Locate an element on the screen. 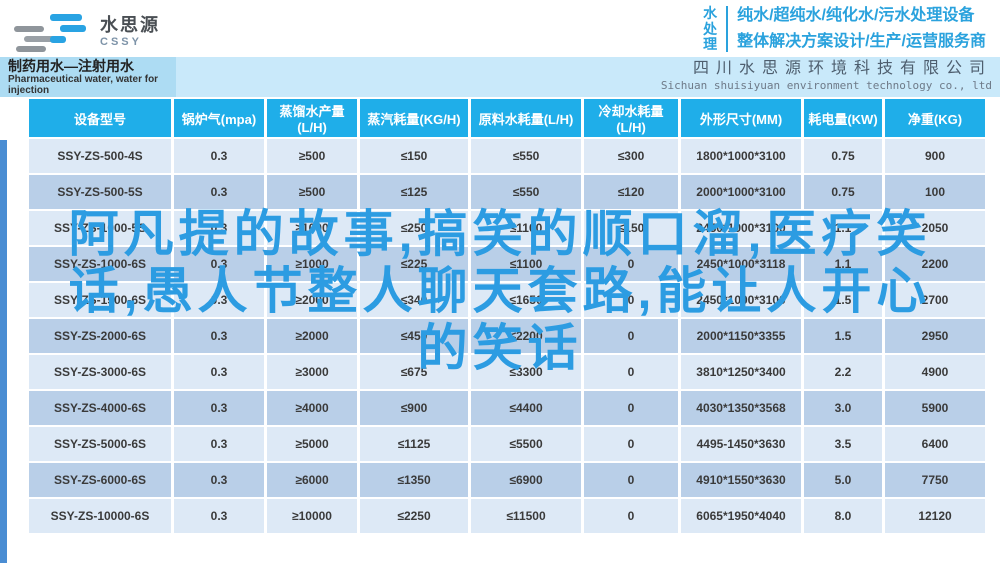 This screenshot has height=581, width=1000. column-header: 锅炉气(mpa) is located at coordinates (219, 118).